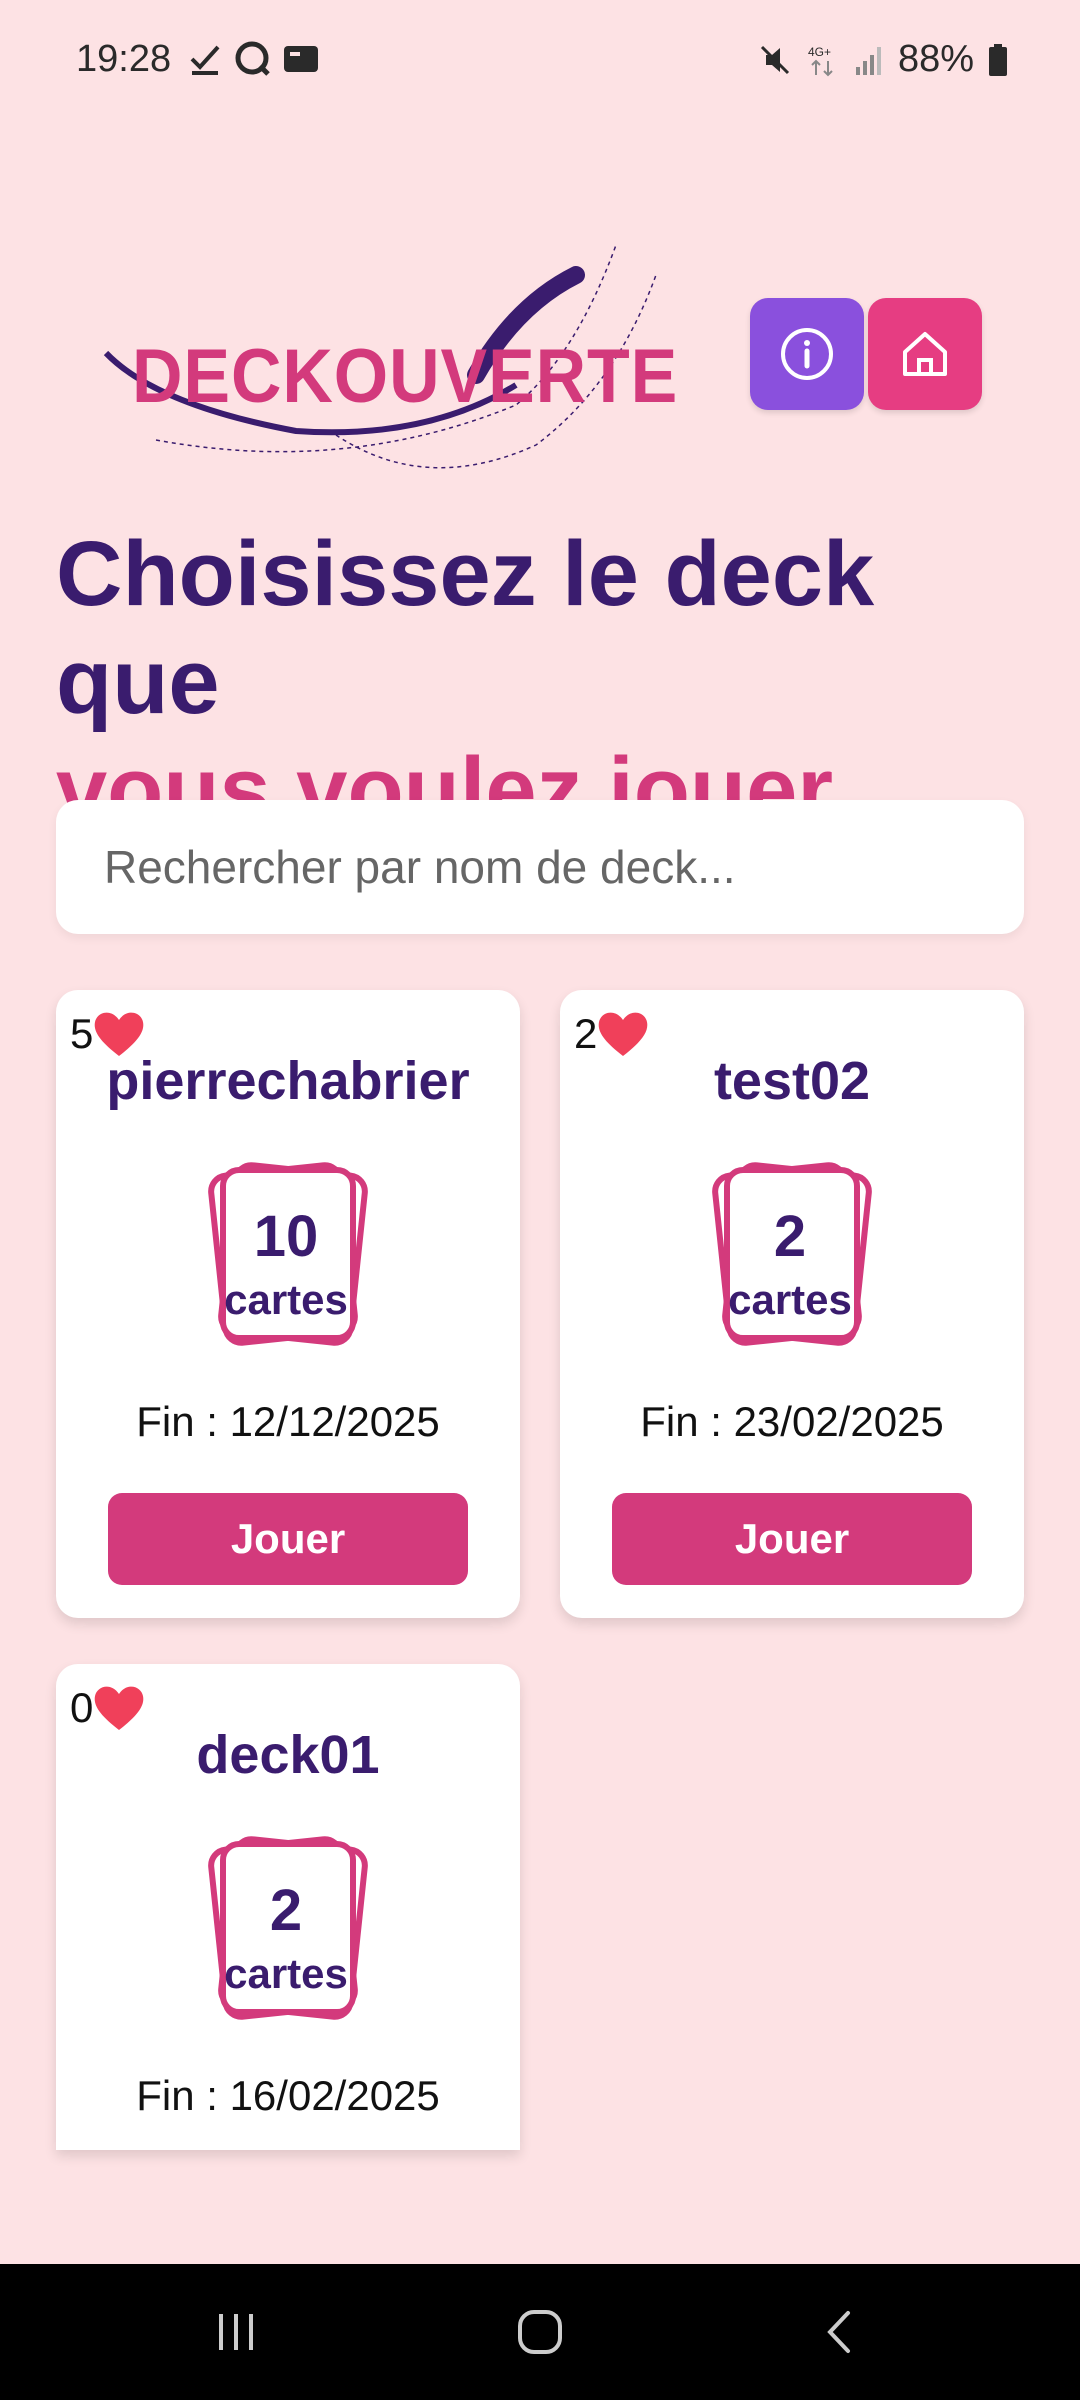 This screenshot has height=2400, width=1080. I want to click on status-bar: 19:28 4G+ 88%, so click(540, 60).